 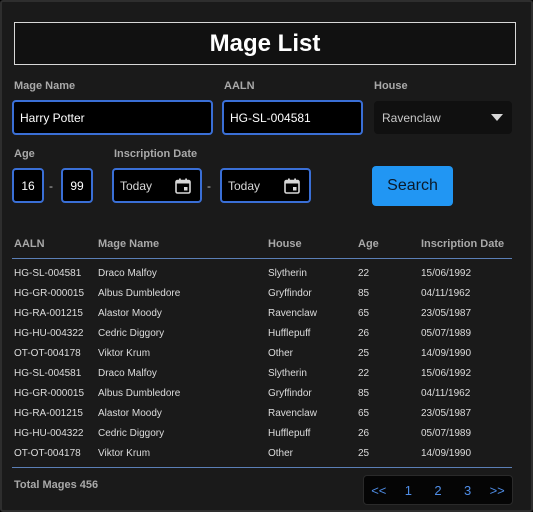 I want to click on pagination-first-button: <<, so click(x=379, y=490).